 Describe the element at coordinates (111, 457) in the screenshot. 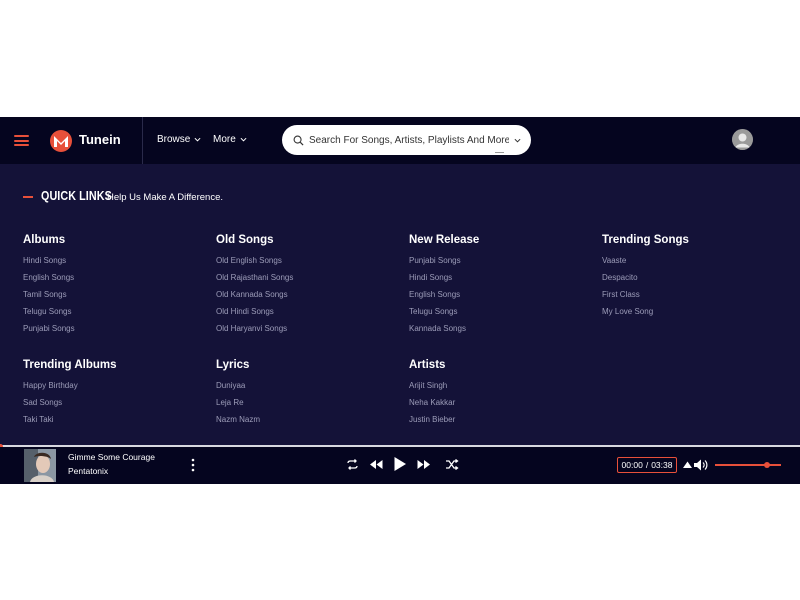

I see `track-title: Gimme Some Courage` at that location.